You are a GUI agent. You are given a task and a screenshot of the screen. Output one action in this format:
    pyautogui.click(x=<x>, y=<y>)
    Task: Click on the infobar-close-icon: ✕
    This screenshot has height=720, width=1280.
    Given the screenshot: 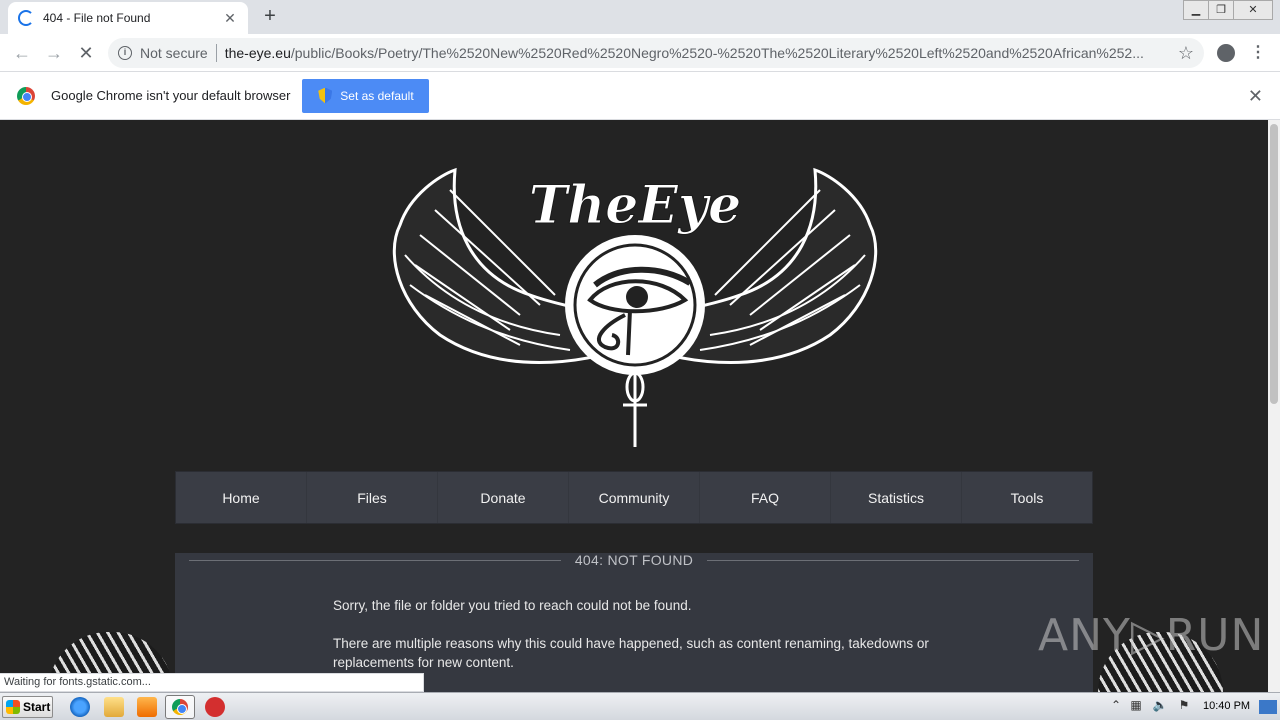 What is the action you would take?
    pyautogui.click(x=1255, y=96)
    